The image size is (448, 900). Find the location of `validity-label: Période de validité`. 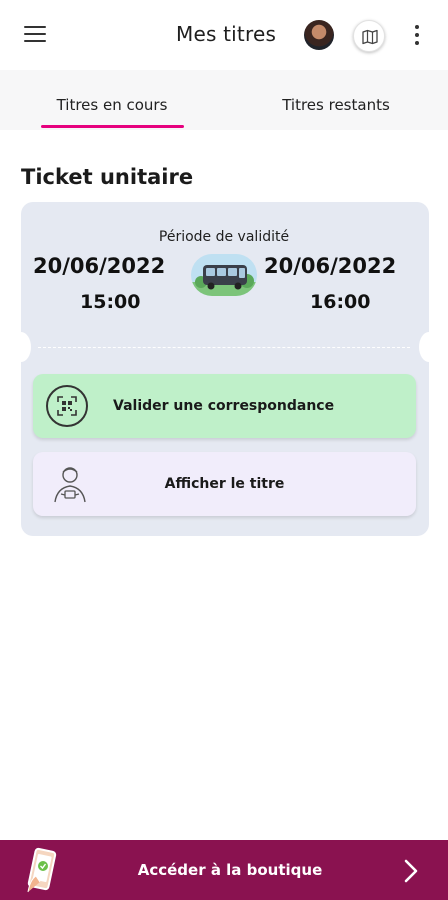

validity-label: Période de validité is located at coordinates (224, 237).